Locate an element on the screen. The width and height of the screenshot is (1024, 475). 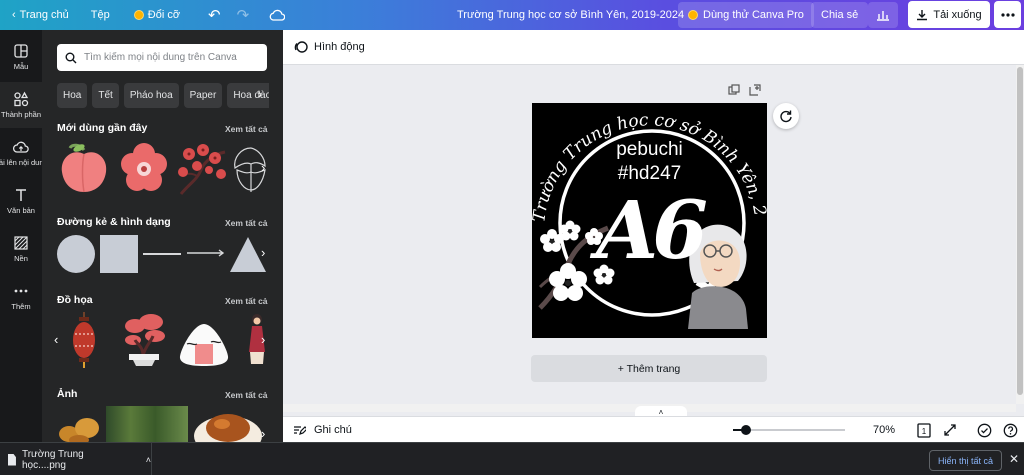
crown-icon is located at coordinates (138, 15).